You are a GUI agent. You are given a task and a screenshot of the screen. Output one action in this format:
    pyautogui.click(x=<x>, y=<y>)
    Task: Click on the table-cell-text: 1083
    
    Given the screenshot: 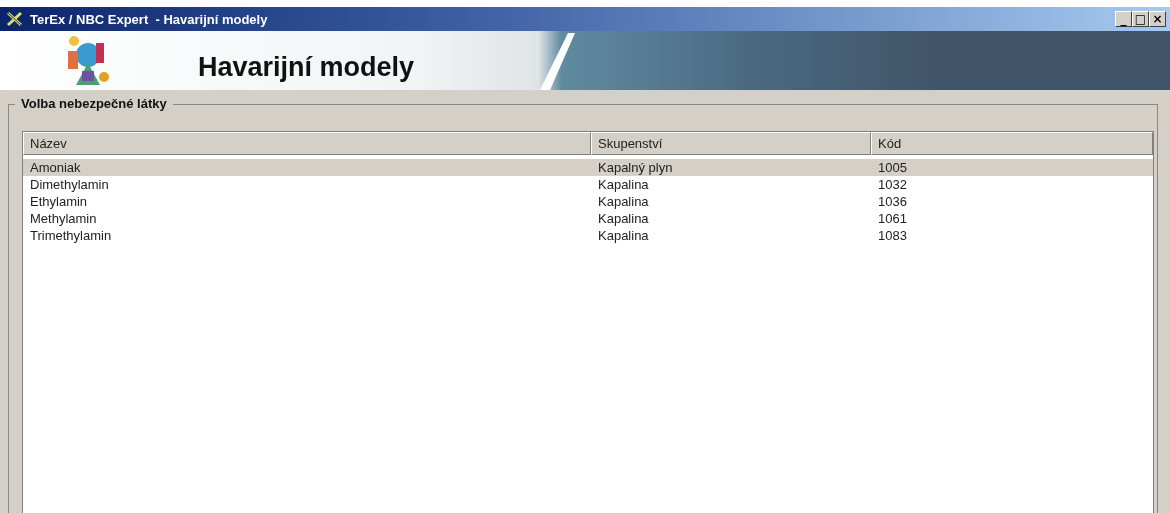 What is the action you would take?
    pyautogui.click(x=892, y=235)
    